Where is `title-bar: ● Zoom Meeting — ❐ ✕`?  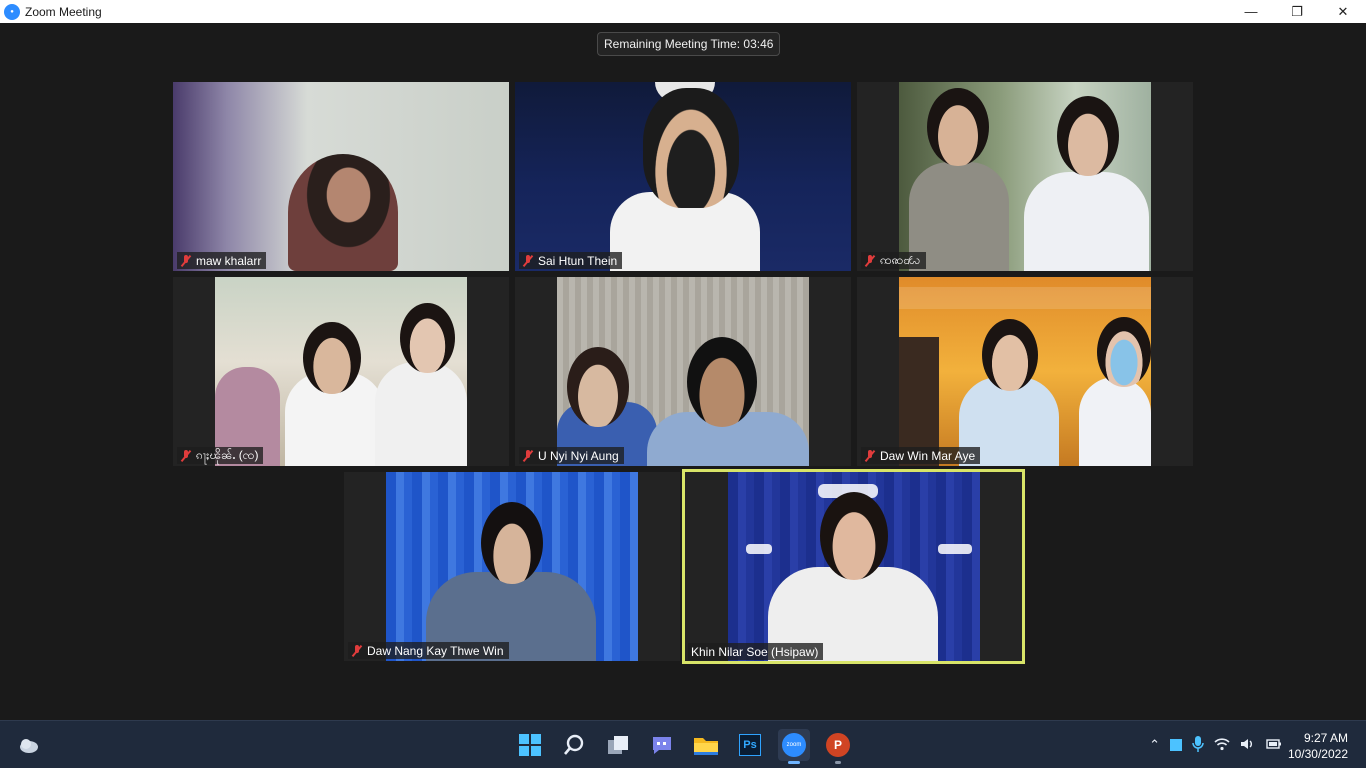
title-bar: ● Zoom Meeting — ❐ ✕ is located at coordinates (683, 11).